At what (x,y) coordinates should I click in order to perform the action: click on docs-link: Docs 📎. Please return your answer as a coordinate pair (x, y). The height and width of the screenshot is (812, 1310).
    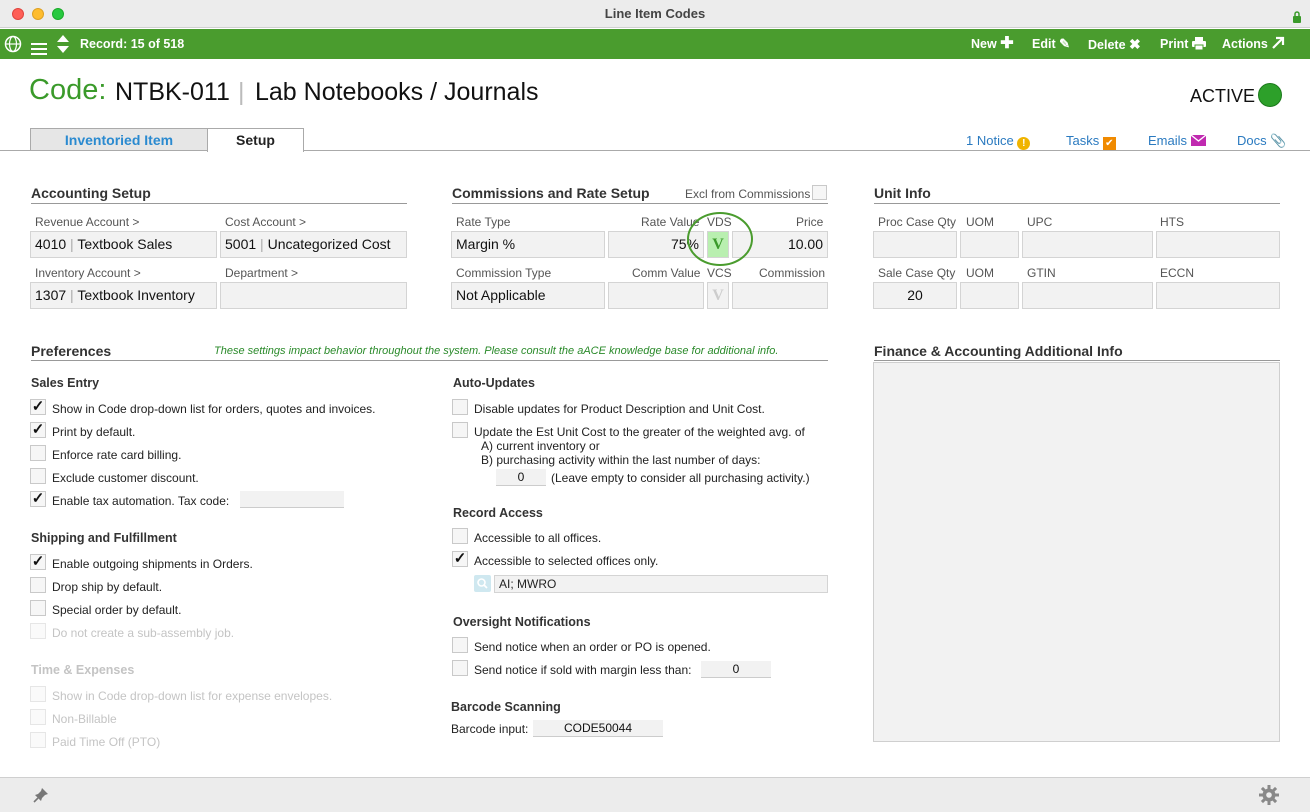
    Looking at the image, I should click on (1261, 141).